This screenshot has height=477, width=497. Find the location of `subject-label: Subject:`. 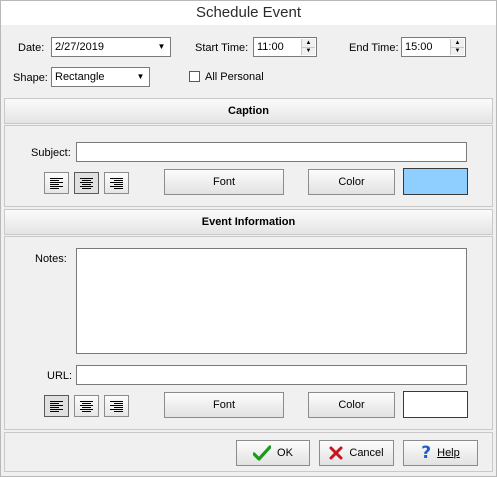

subject-label: Subject: is located at coordinates (51, 153).